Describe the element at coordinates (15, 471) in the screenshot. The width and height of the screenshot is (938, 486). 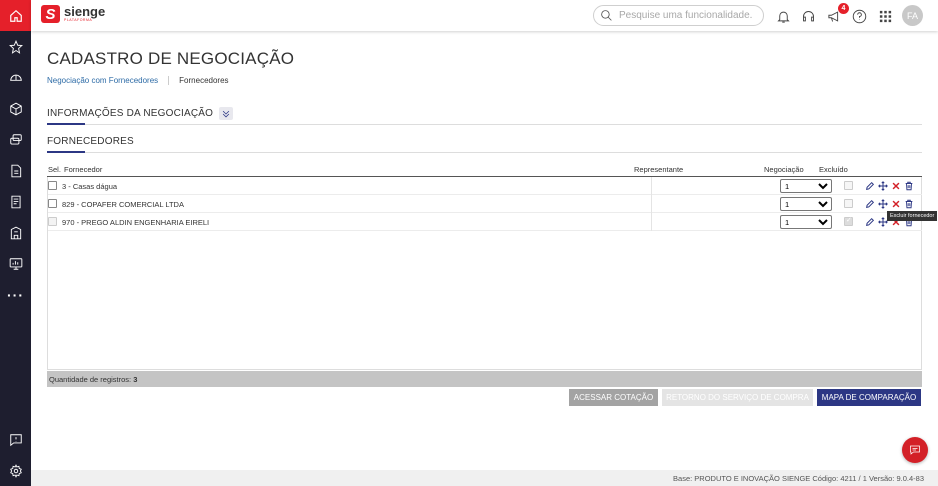
I see `settings-gear-icon` at that location.